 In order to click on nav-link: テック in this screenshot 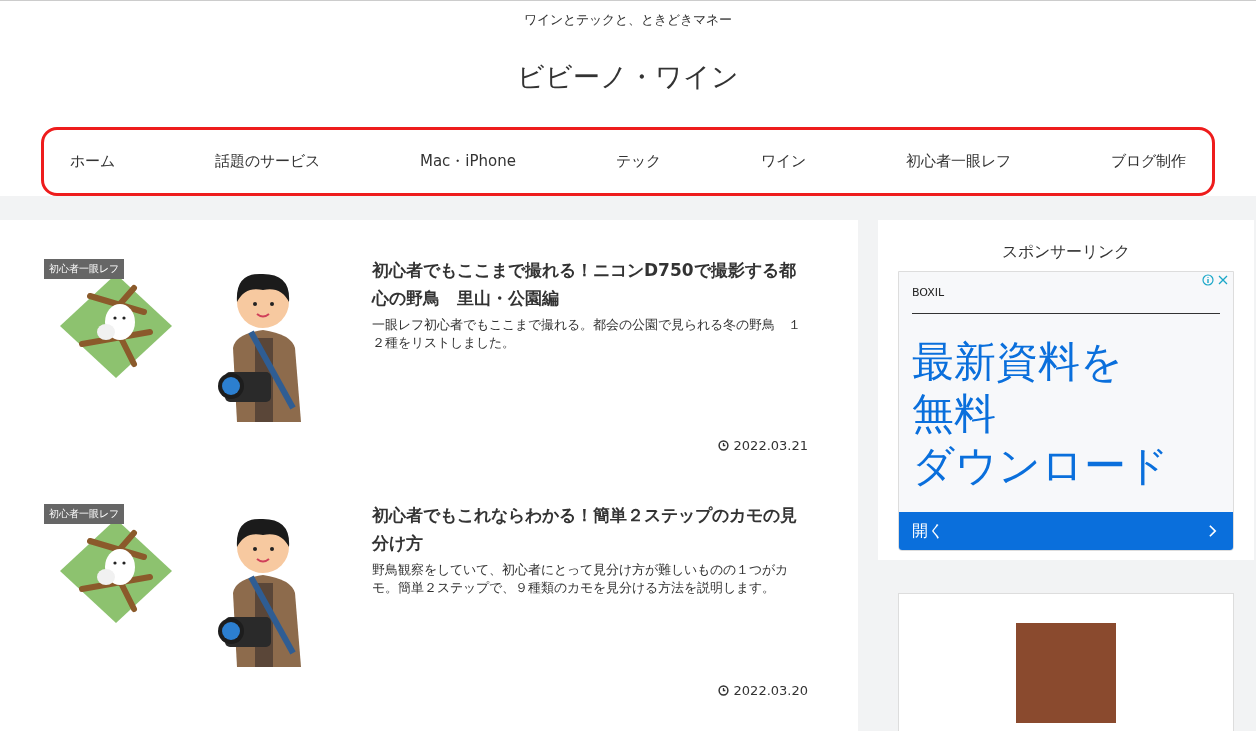, I will do `click(638, 161)`.